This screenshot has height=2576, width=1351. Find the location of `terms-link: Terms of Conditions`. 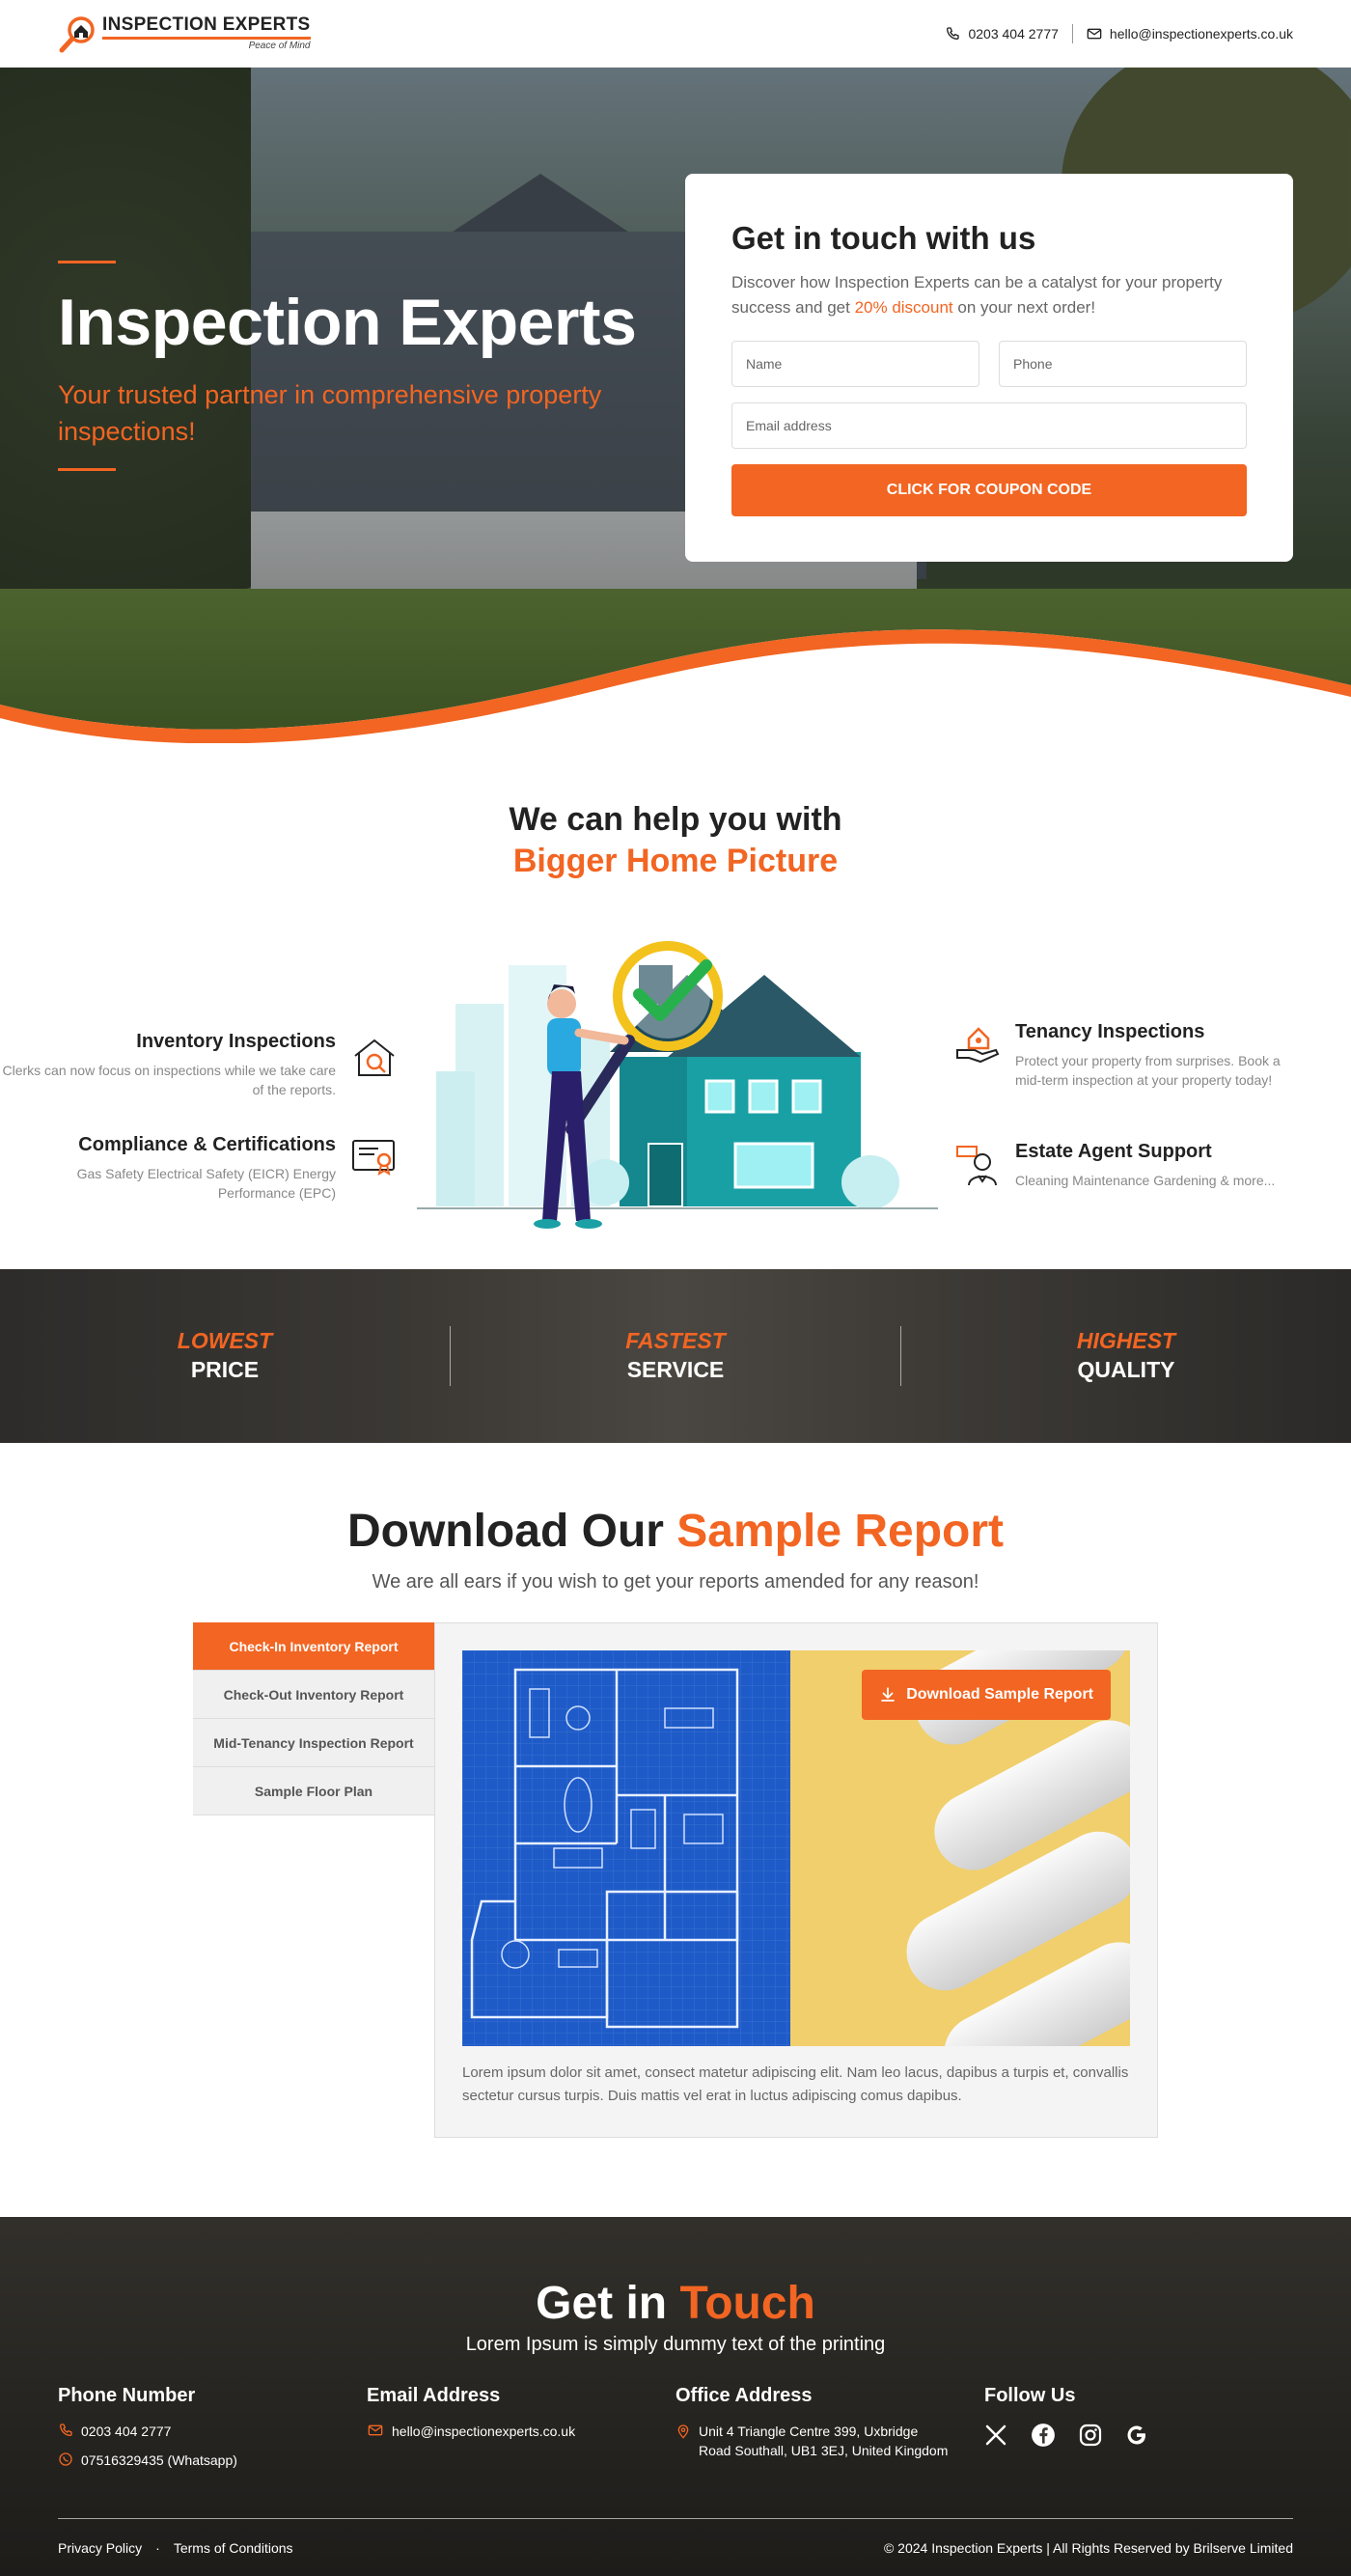

terms-link: Terms of Conditions is located at coordinates (233, 2548).